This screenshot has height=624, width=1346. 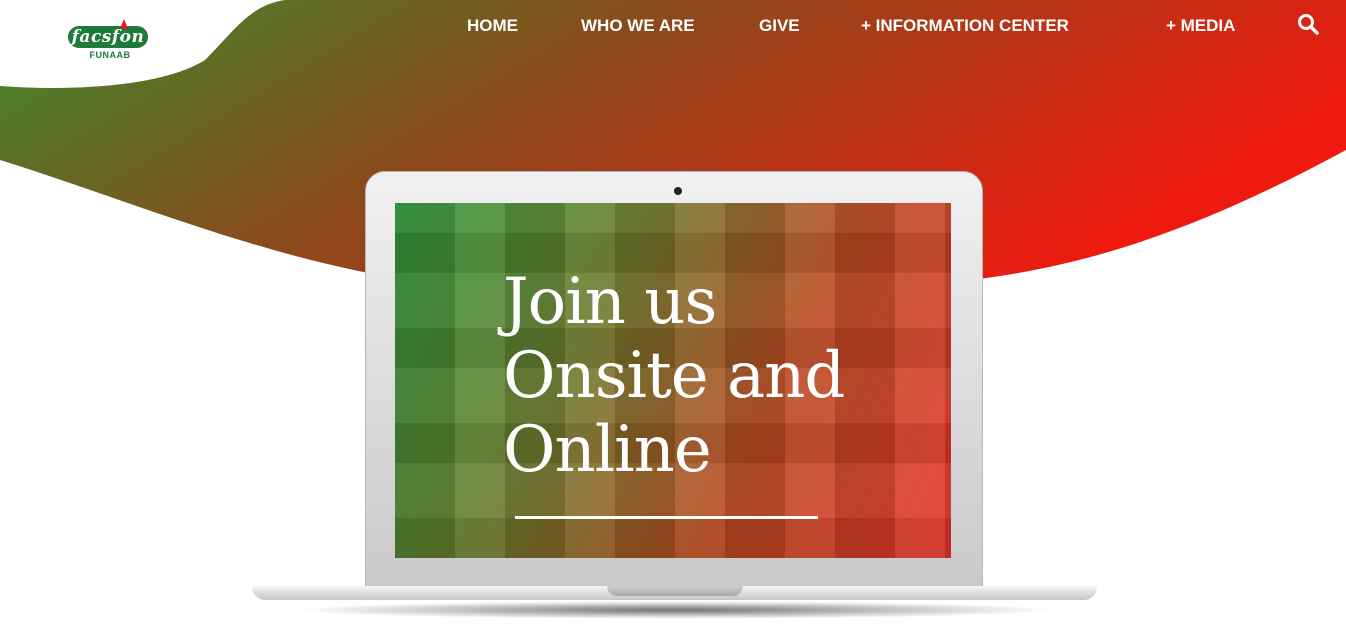 I want to click on laptop-notch, so click(x=675, y=591).